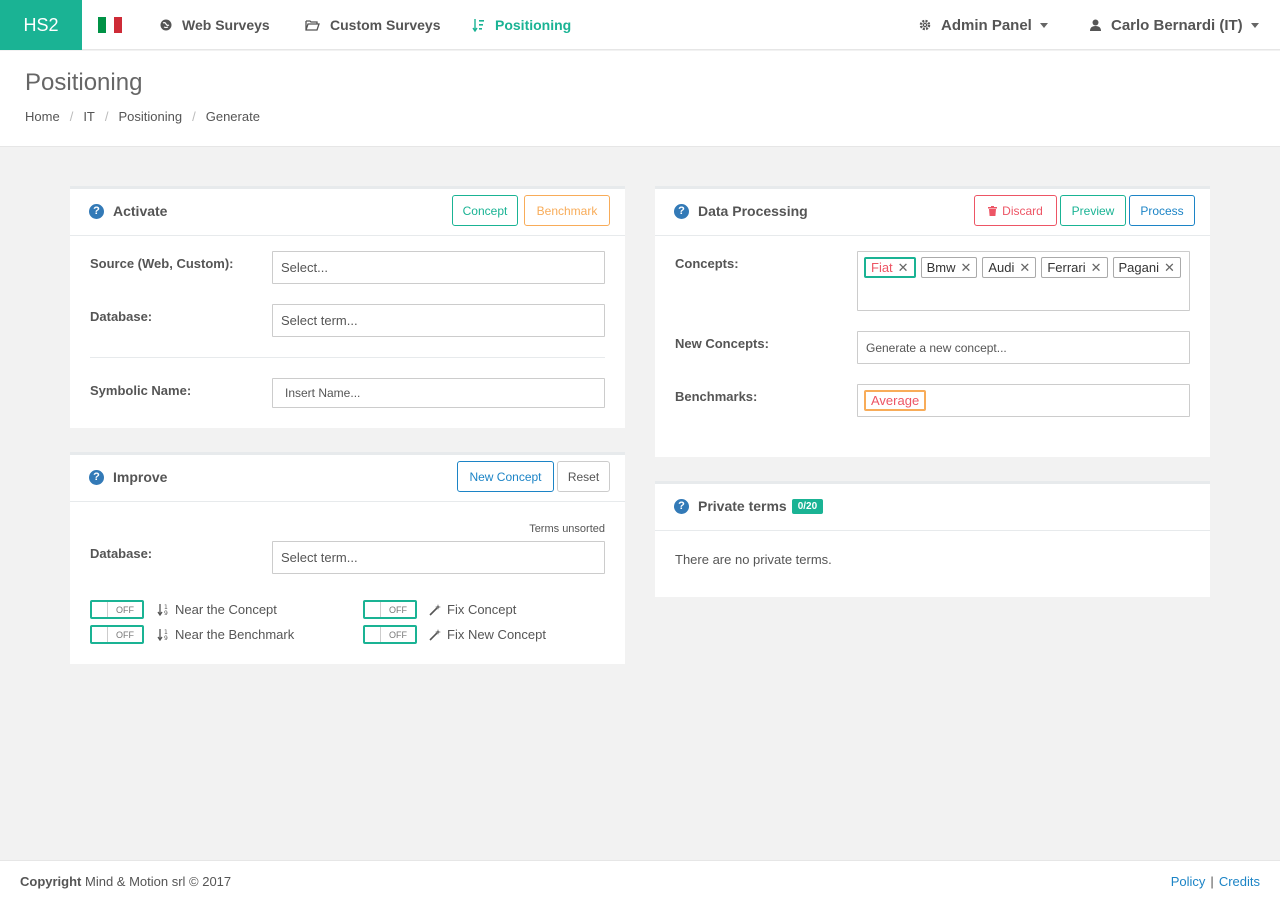 This screenshot has height=900, width=1280. I want to click on activate-panel-header: ? Activate Concept Benchmark, so click(347, 212).